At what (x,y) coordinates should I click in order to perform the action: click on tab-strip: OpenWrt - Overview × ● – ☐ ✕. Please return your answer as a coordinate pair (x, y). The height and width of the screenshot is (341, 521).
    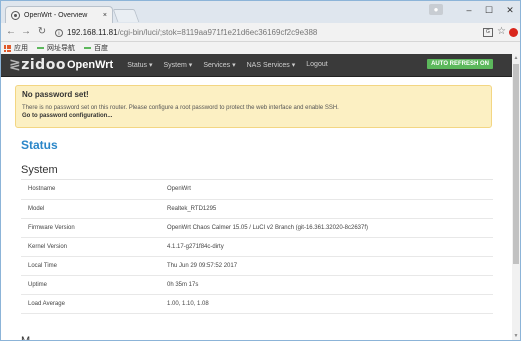
    Looking at the image, I should click on (260, 12).